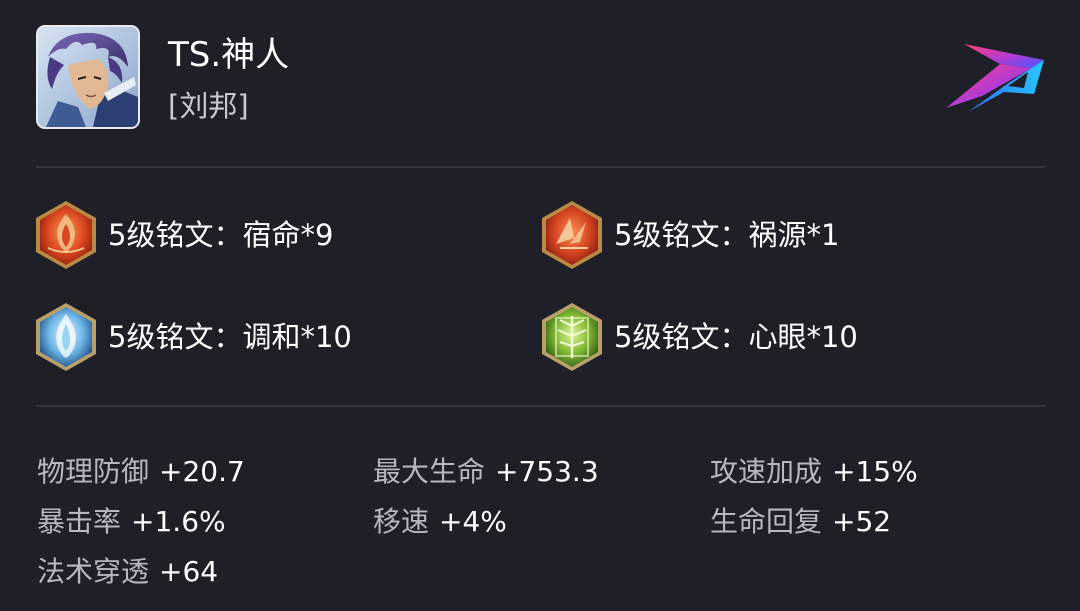 The width and height of the screenshot is (1080, 611). What do you see at coordinates (473, 521) in the screenshot?
I see `stat-value: +4%` at bounding box center [473, 521].